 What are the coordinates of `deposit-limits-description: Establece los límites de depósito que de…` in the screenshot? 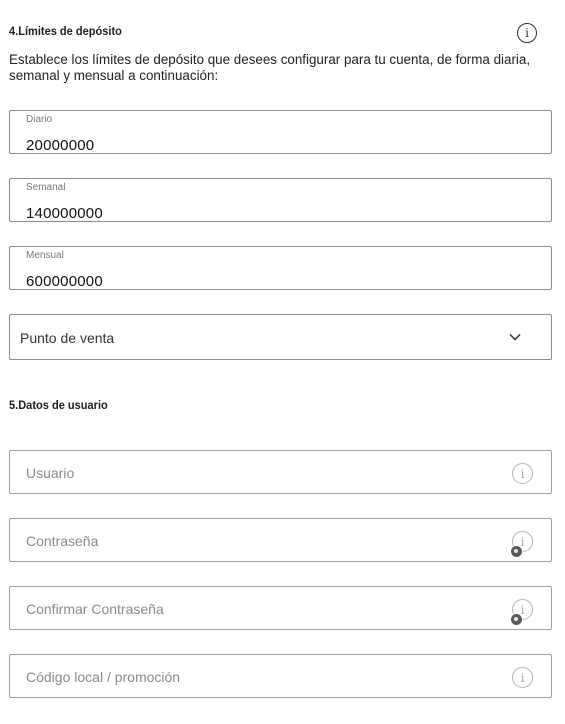 It's located at (270, 67).